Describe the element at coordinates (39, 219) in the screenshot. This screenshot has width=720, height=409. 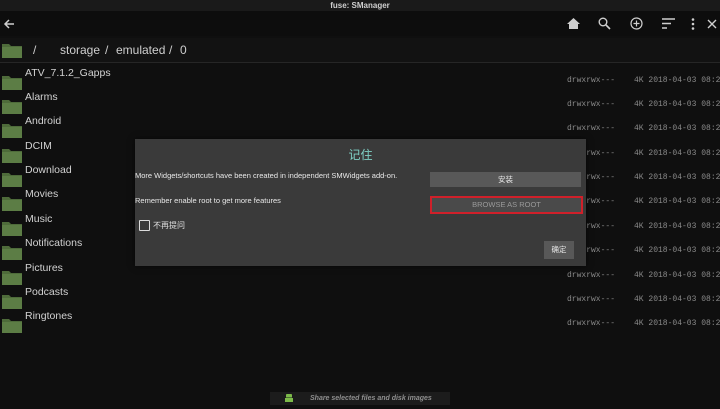
I see `file-name: Music` at that location.